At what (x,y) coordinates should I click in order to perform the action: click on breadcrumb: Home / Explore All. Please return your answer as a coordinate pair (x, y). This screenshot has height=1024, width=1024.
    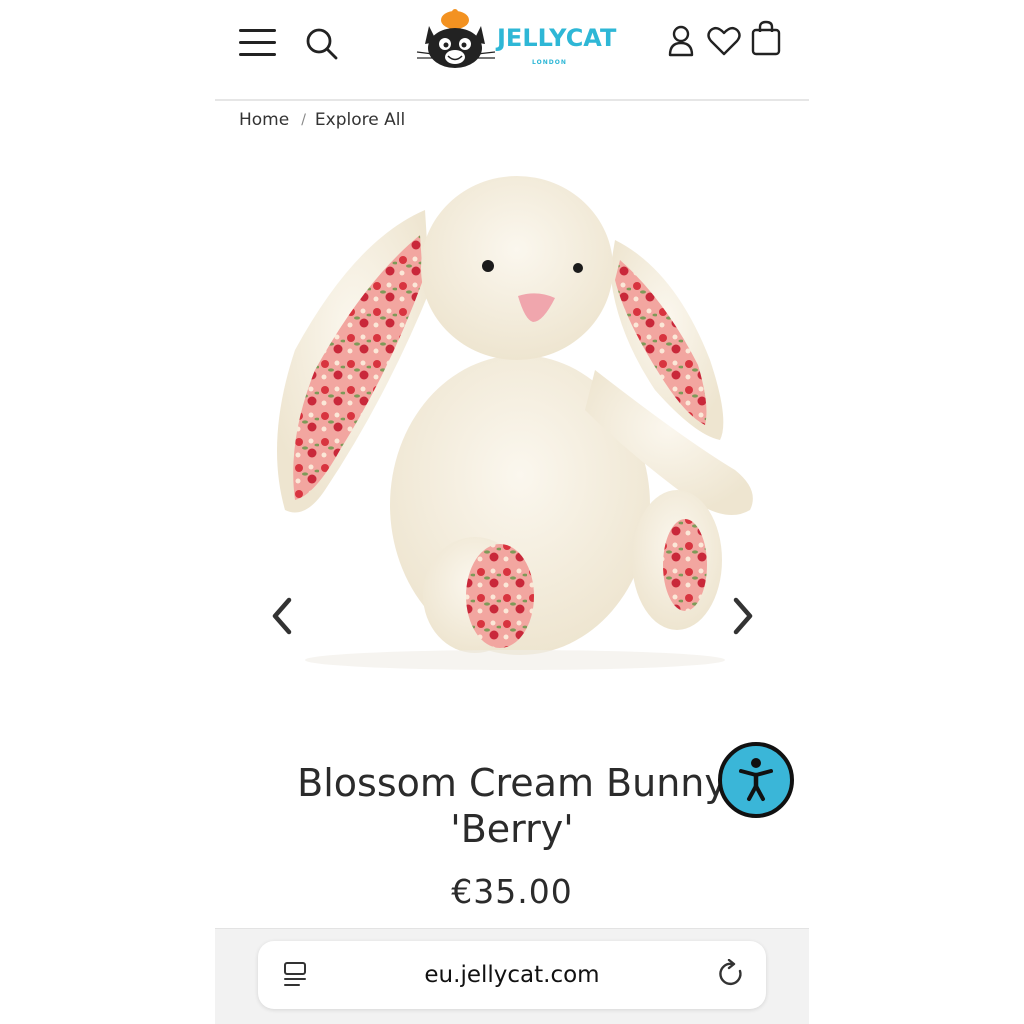
    Looking at the image, I should click on (322, 120).